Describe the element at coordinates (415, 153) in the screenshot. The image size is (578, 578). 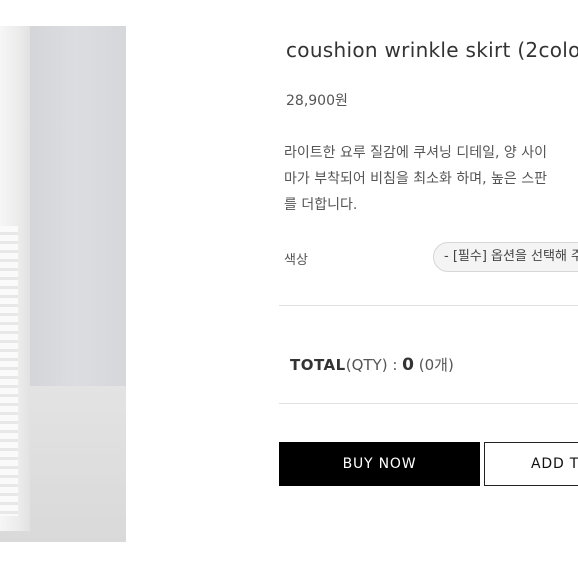
I see `description-line: 라이트한 요루 질감에 쿠셔닝 디테일, 양 사이` at that location.